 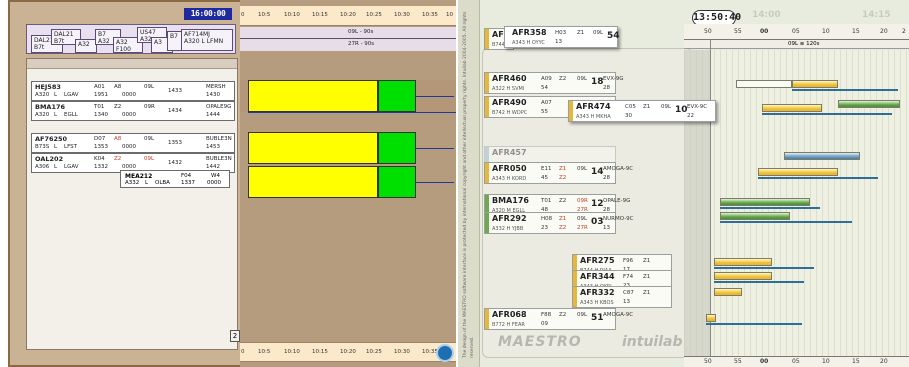 What do you see at coordinates (51, 139) in the screenshot?
I see `strip-callsign: AF76250` at bounding box center [51, 139].